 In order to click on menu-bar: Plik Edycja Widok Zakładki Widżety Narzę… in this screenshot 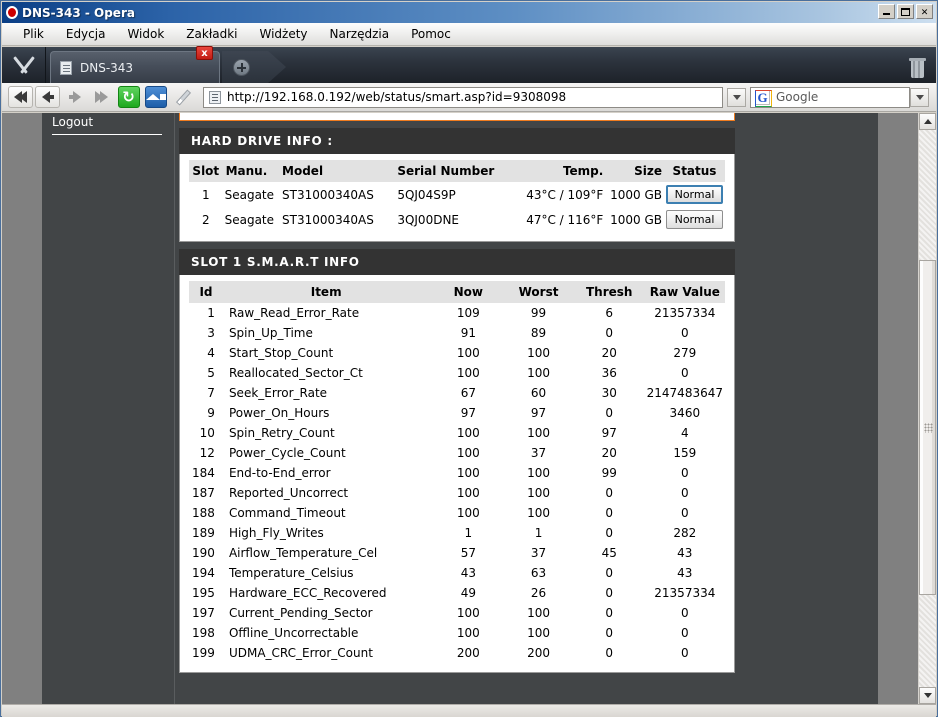, I will do `click(469, 34)`.